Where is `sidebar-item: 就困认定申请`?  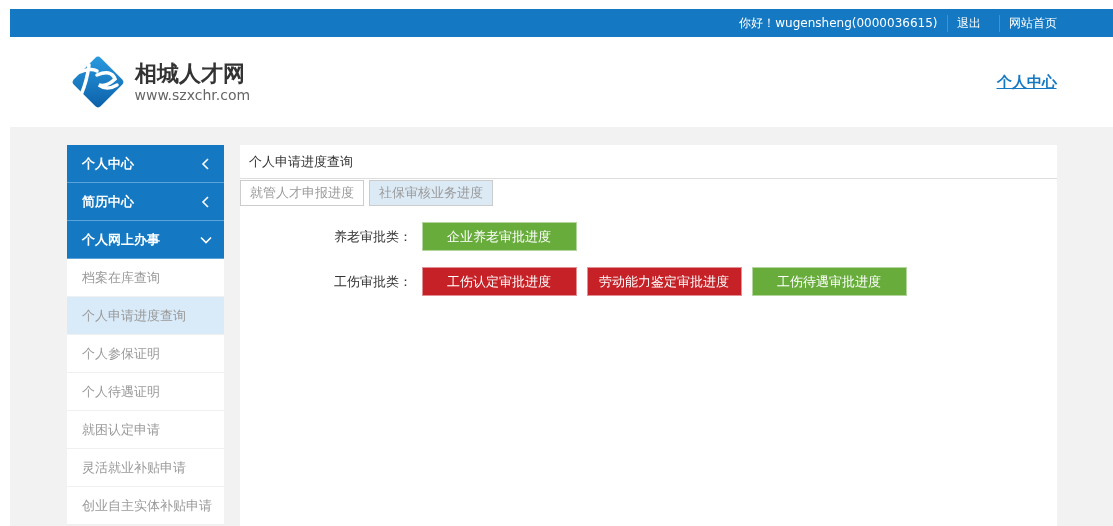
sidebar-item: 就困认定申请 is located at coordinates (145, 430).